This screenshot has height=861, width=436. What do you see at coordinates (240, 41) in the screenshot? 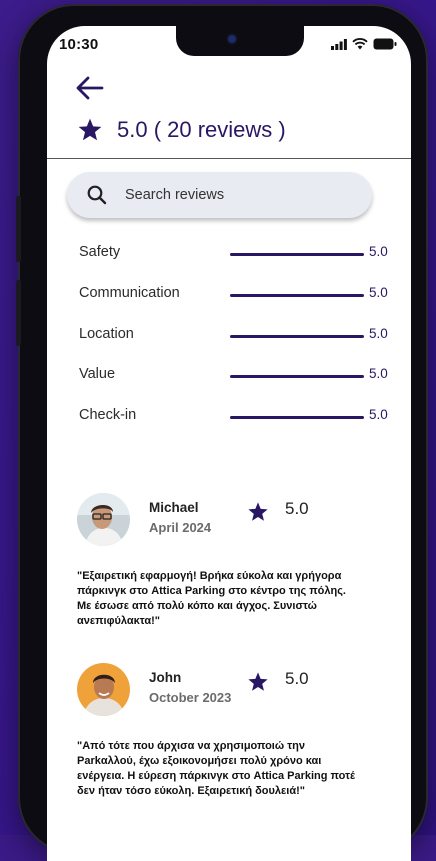
I see `notch` at bounding box center [240, 41].